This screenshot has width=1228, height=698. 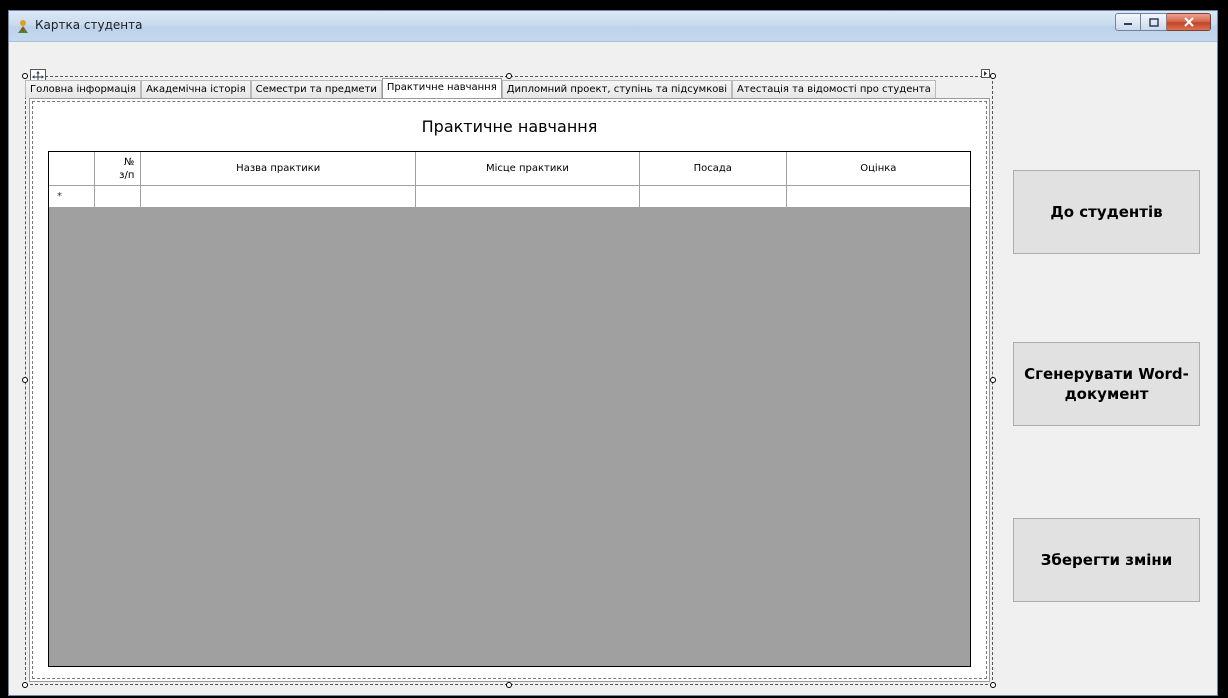 What do you see at coordinates (118, 196) in the screenshot?
I see `cell-number` at bounding box center [118, 196].